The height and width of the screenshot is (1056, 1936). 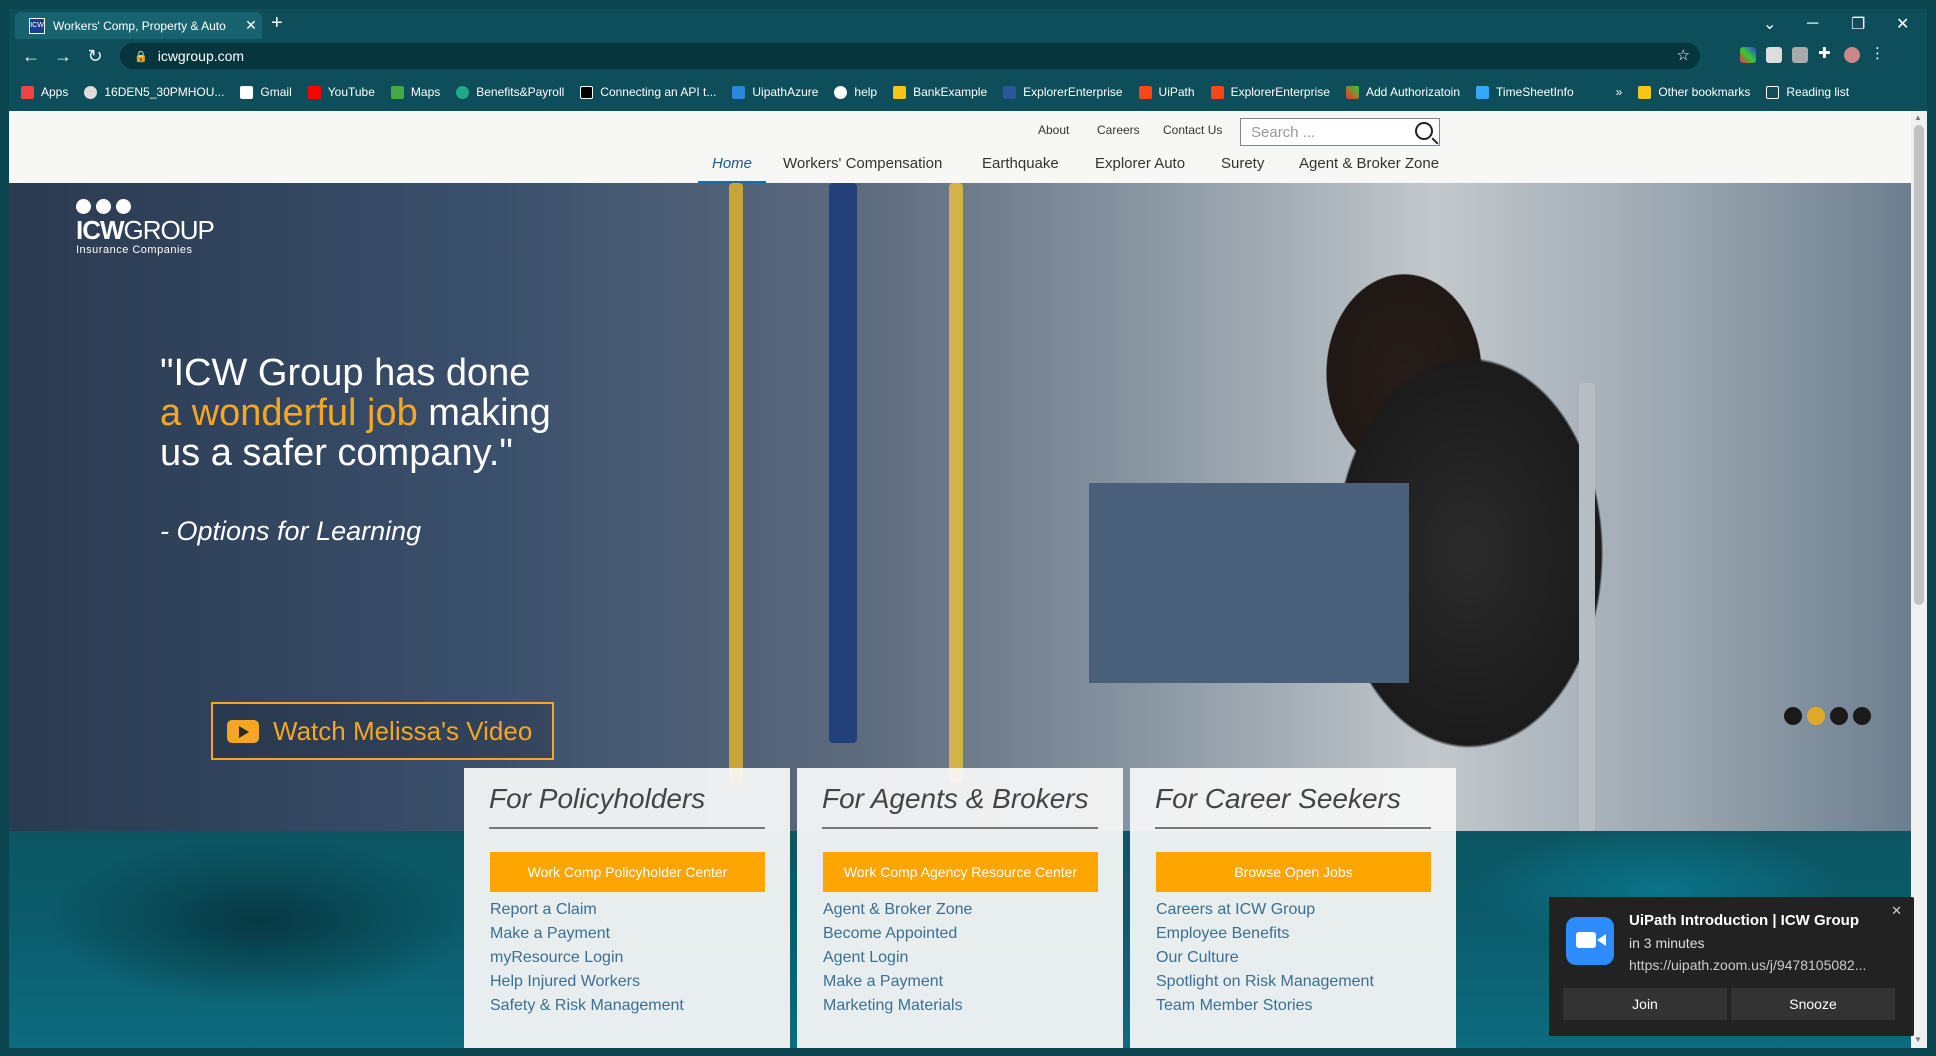 What do you see at coordinates (91, 92) in the screenshot?
I see `globe-icon` at bounding box center [91, 92].